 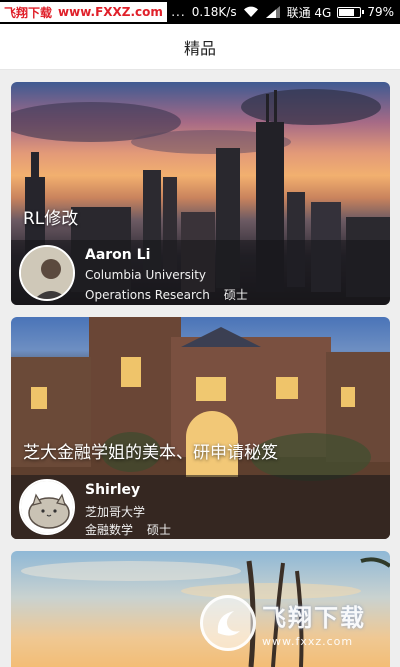 What do you see at coordinates (250, 12) in the screenshot?
I see `wifi-icon` at bounding box center [250, 12].